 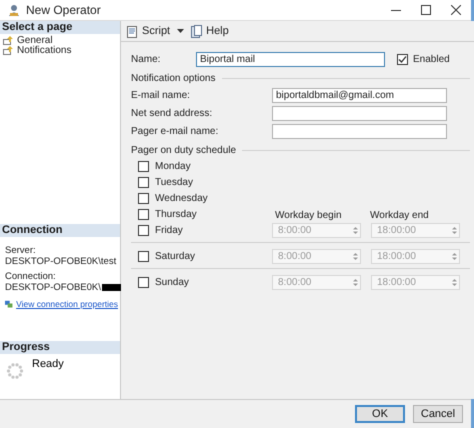 What do you see at coordinates (174, 182) in the screenshot?
I see `day-label: Tuesday` at bounding box center [174, 182].